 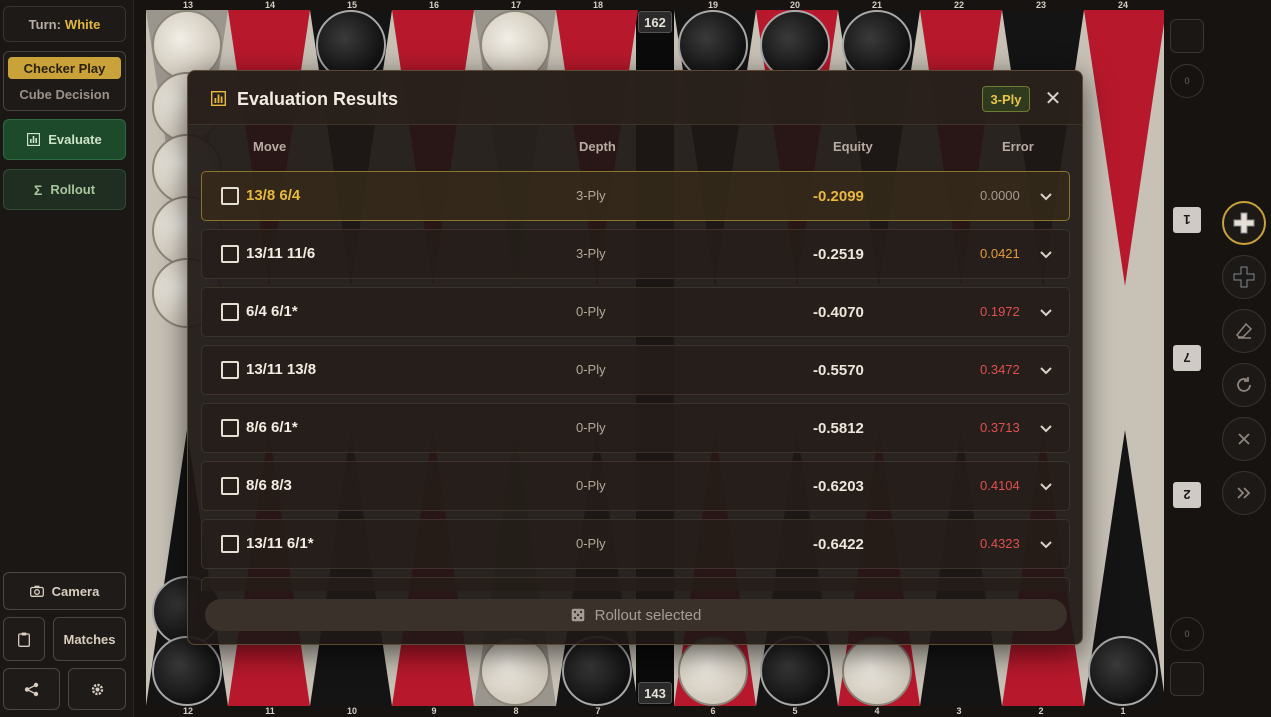 What do you see at coordinates (273, 195) in the screenshot?
I see `move-text: 13/8 6/4` at bounding box center [273, 195].